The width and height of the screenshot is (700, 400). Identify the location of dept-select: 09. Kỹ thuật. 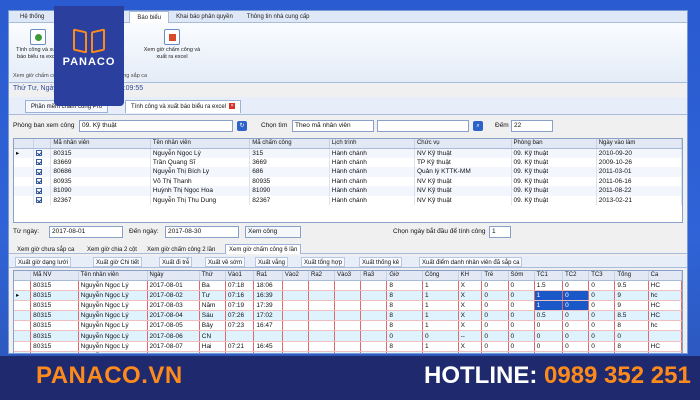
(156, 126).